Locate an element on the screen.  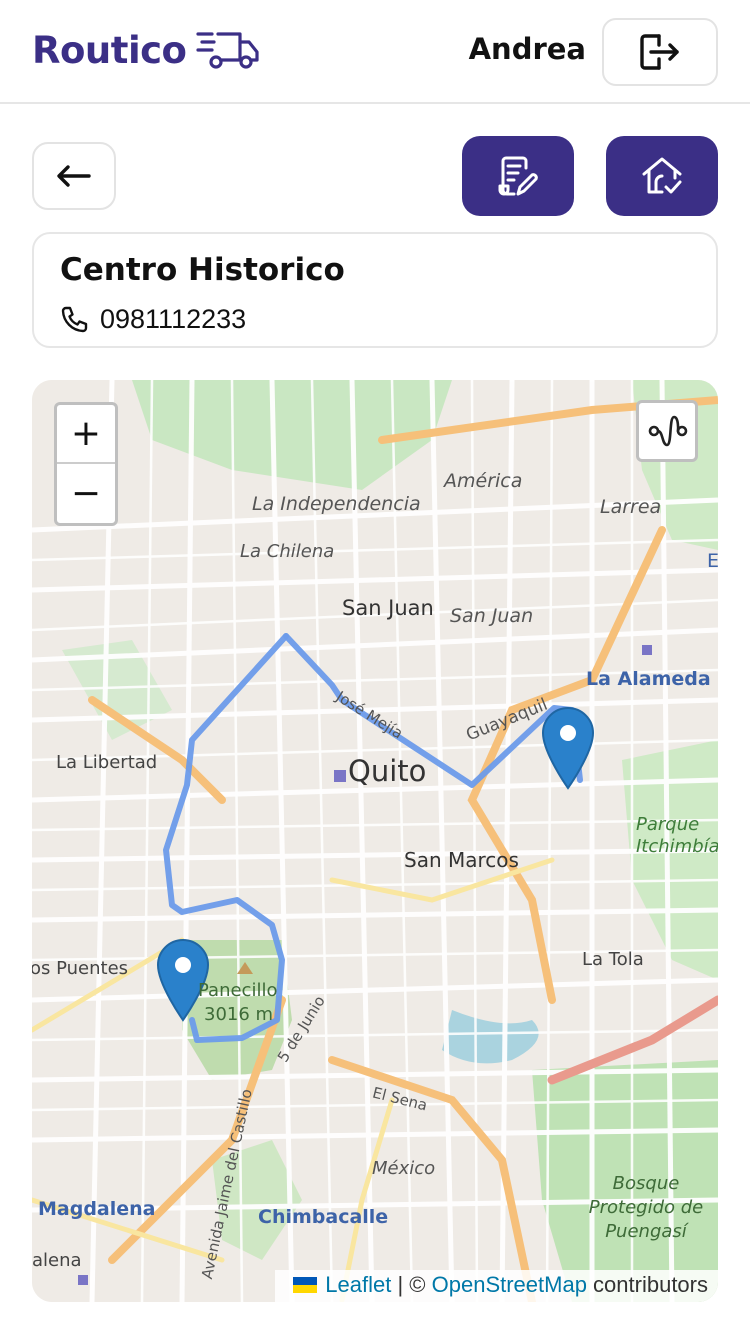
home-check-button is located at coordinates (662, 176).